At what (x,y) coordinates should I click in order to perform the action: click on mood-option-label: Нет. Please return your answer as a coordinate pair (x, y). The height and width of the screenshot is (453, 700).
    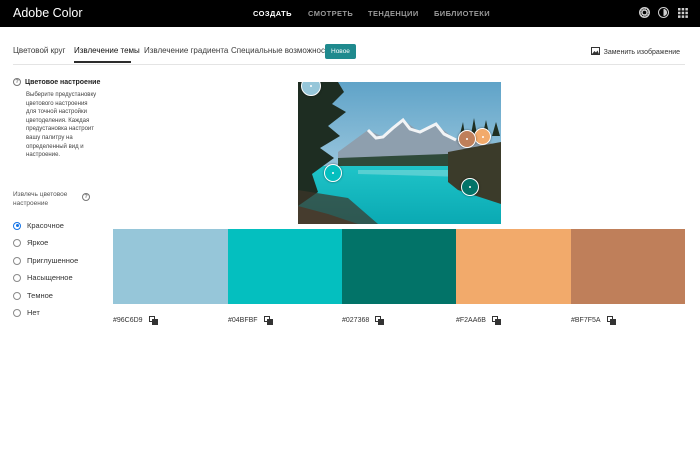
    Looking at the image, I should click on (33, 312).